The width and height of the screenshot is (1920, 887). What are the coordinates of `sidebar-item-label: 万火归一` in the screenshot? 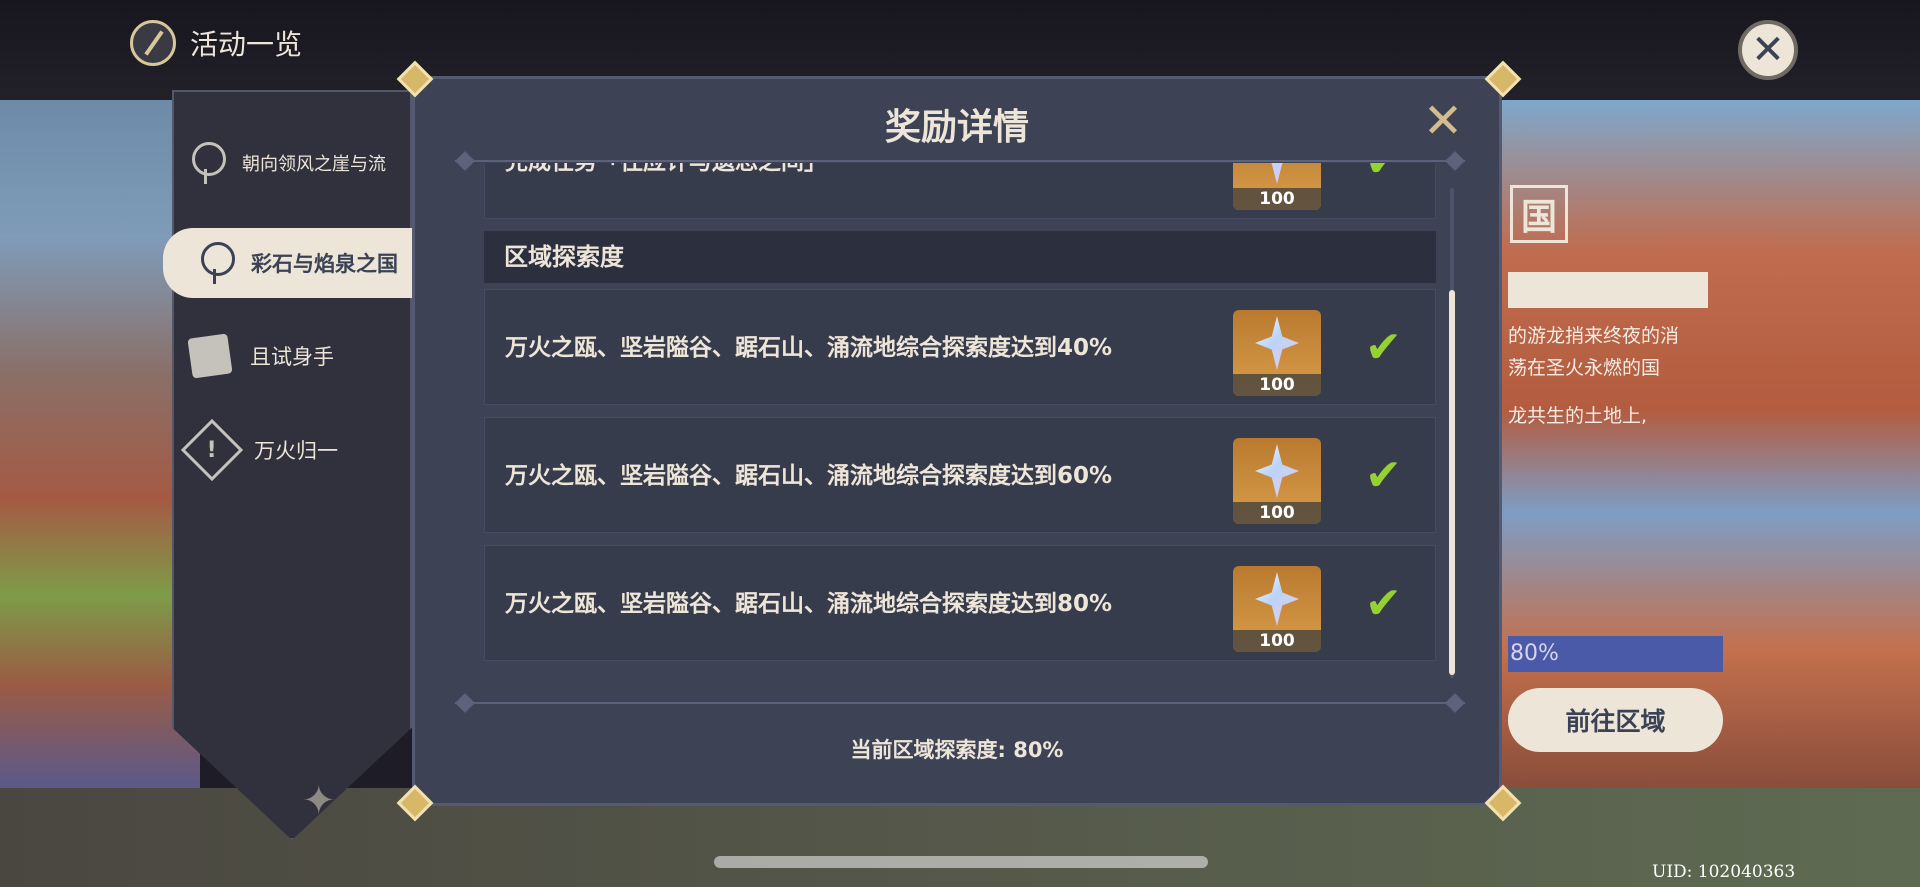 It's located at (296, 451).